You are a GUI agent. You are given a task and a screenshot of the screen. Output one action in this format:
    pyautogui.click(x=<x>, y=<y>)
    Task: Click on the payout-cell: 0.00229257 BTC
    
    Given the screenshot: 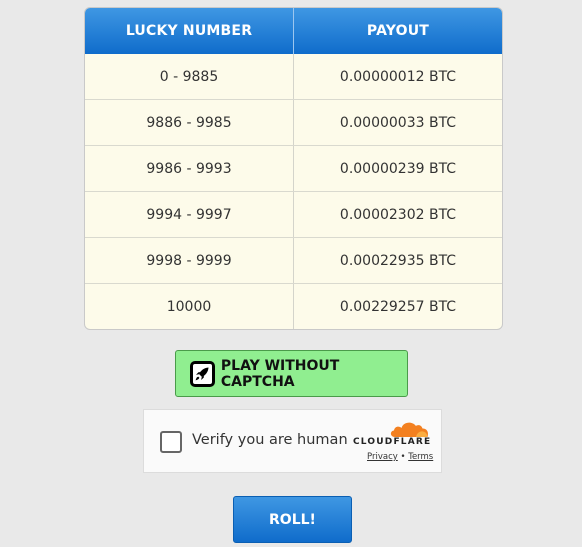 What is the action you would take?
    pyautogui.click(x=397, y=306)
    